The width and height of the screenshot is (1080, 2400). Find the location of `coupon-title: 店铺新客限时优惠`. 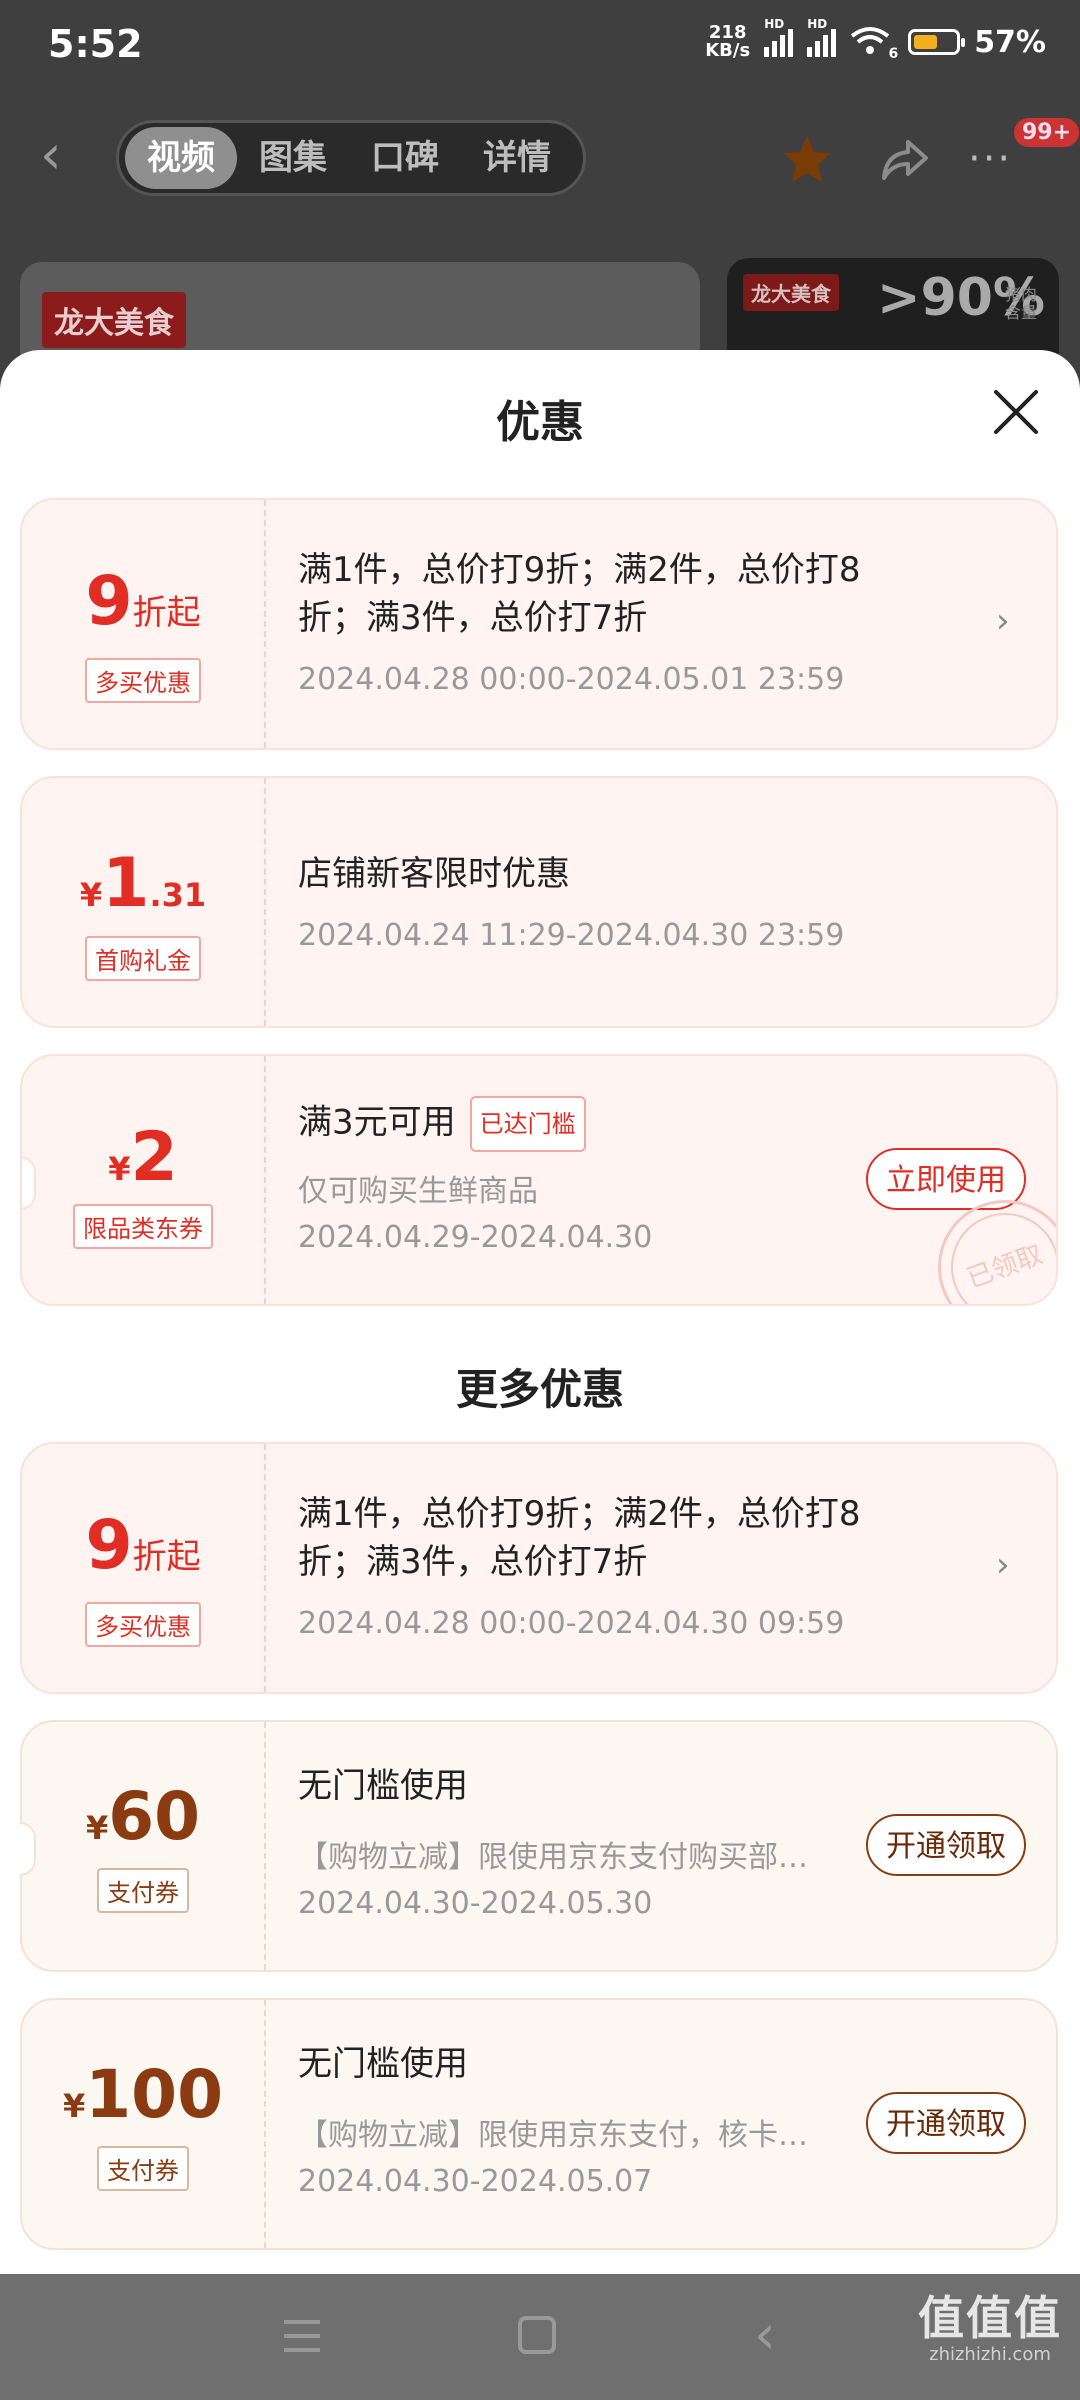

coupon-title: 店铺新客限时优惠 is located at coordinates (434, 874).